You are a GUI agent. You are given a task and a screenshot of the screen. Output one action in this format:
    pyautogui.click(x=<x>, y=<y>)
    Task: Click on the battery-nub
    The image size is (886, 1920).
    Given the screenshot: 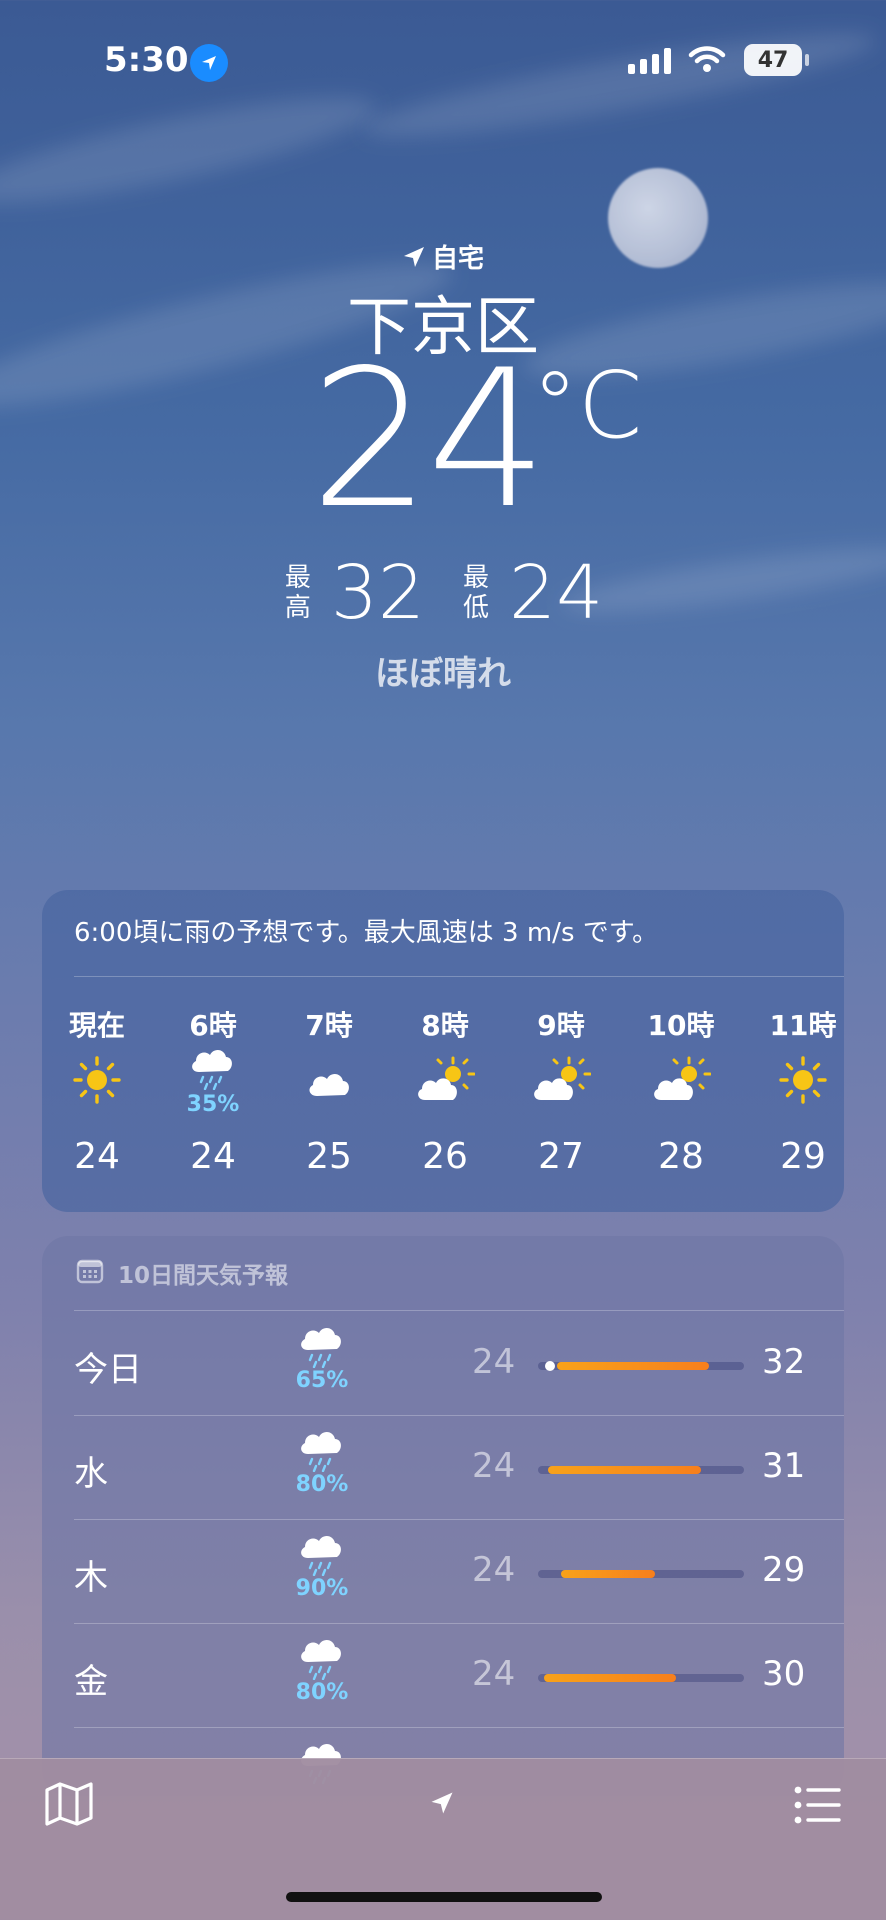 What is the action you would take?
    pyautogui.click(x=807, y=60)
    